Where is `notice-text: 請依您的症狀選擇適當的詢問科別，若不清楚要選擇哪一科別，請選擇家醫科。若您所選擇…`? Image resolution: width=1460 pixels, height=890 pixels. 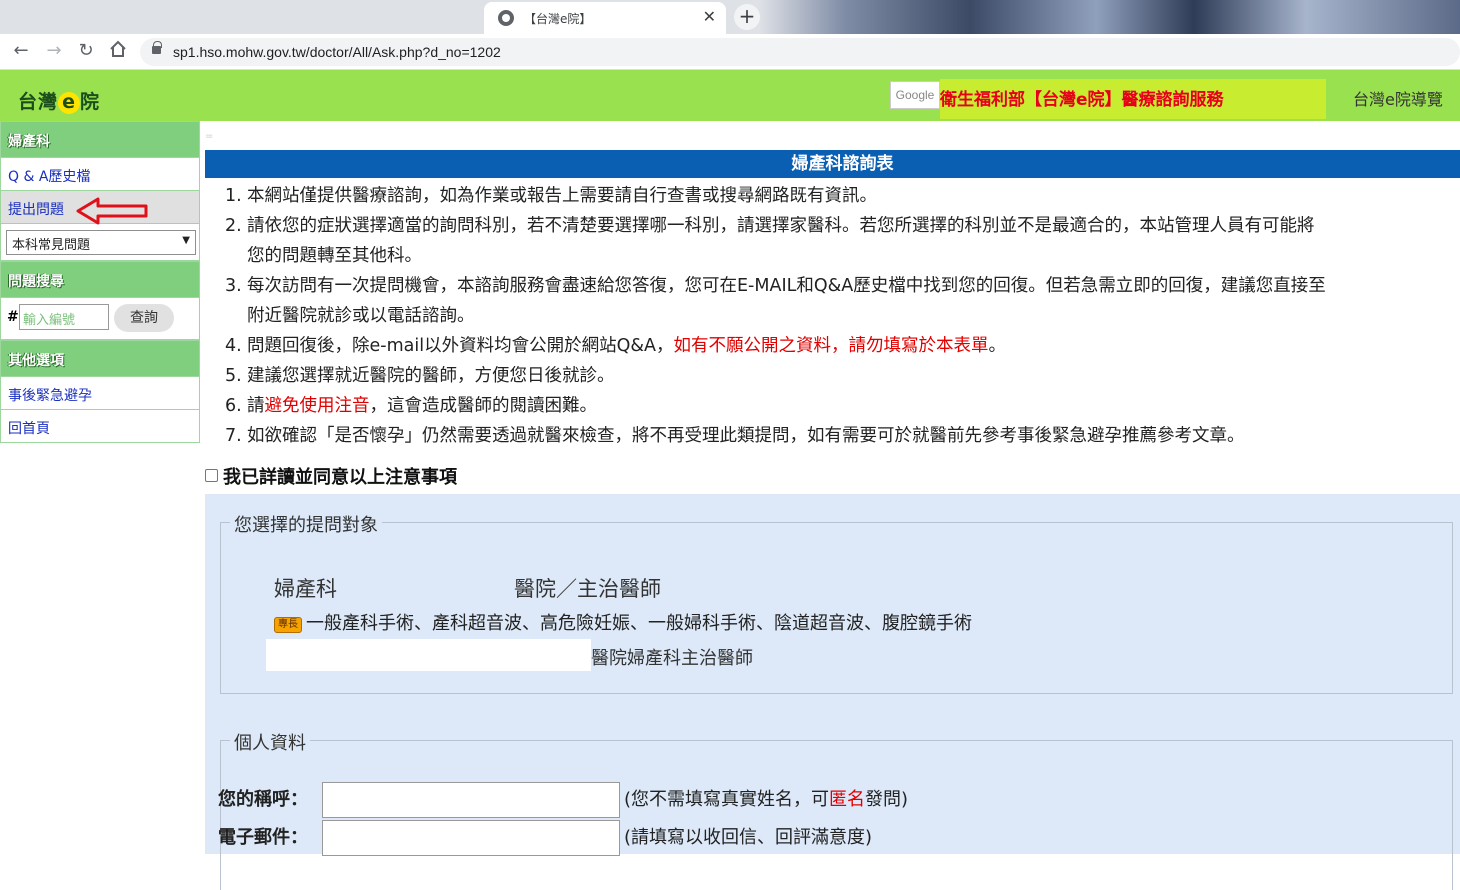 notice-text: 請依您的症狀選擇適當的詢問科別，若不清楚要選擇哪一科別，請選擇家醫科。若您所選擇… is located at coordinates (781, 226).